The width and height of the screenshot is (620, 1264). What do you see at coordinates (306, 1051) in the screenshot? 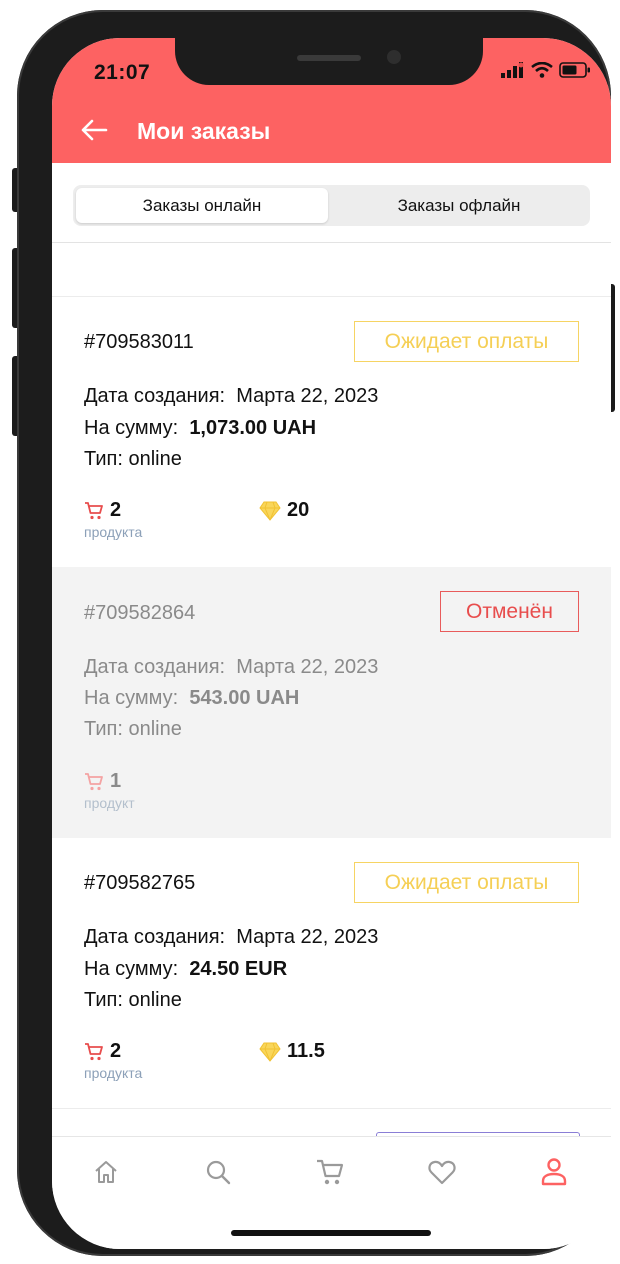
I see `bonus-value: 11.5` at bounding box center [306, 1051].